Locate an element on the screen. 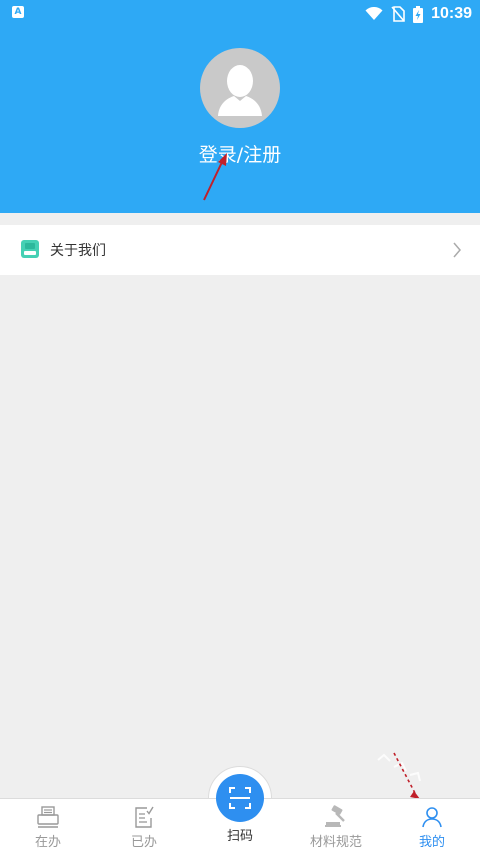 The width and height of the screenshot is (480, 852). wifi-icon is located at coordinates (374, 13).